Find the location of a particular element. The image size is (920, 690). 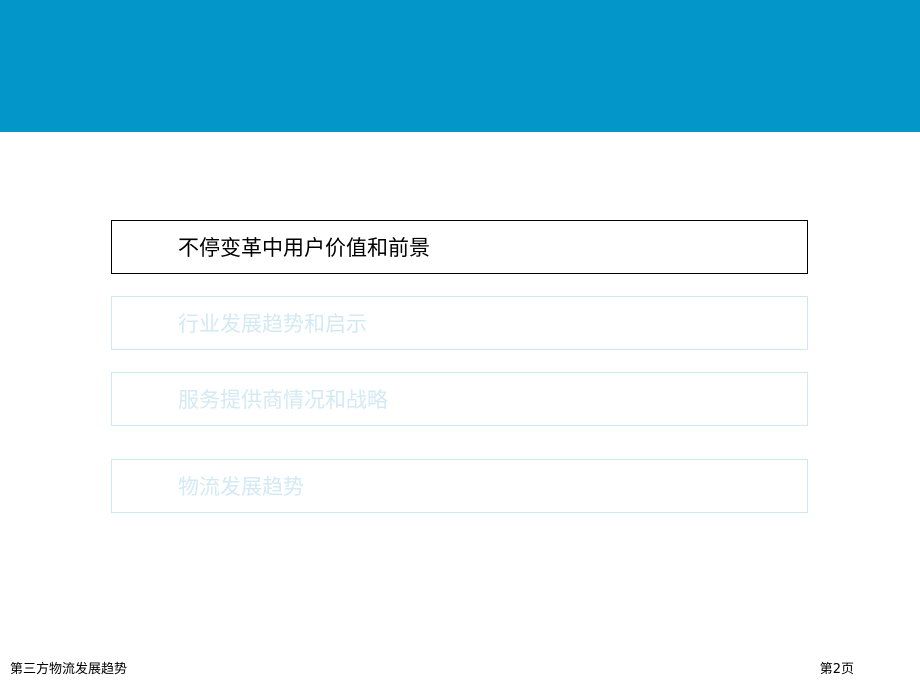

footer-title: 第三方物流发展趋势 is located at coordinates (69, 669).